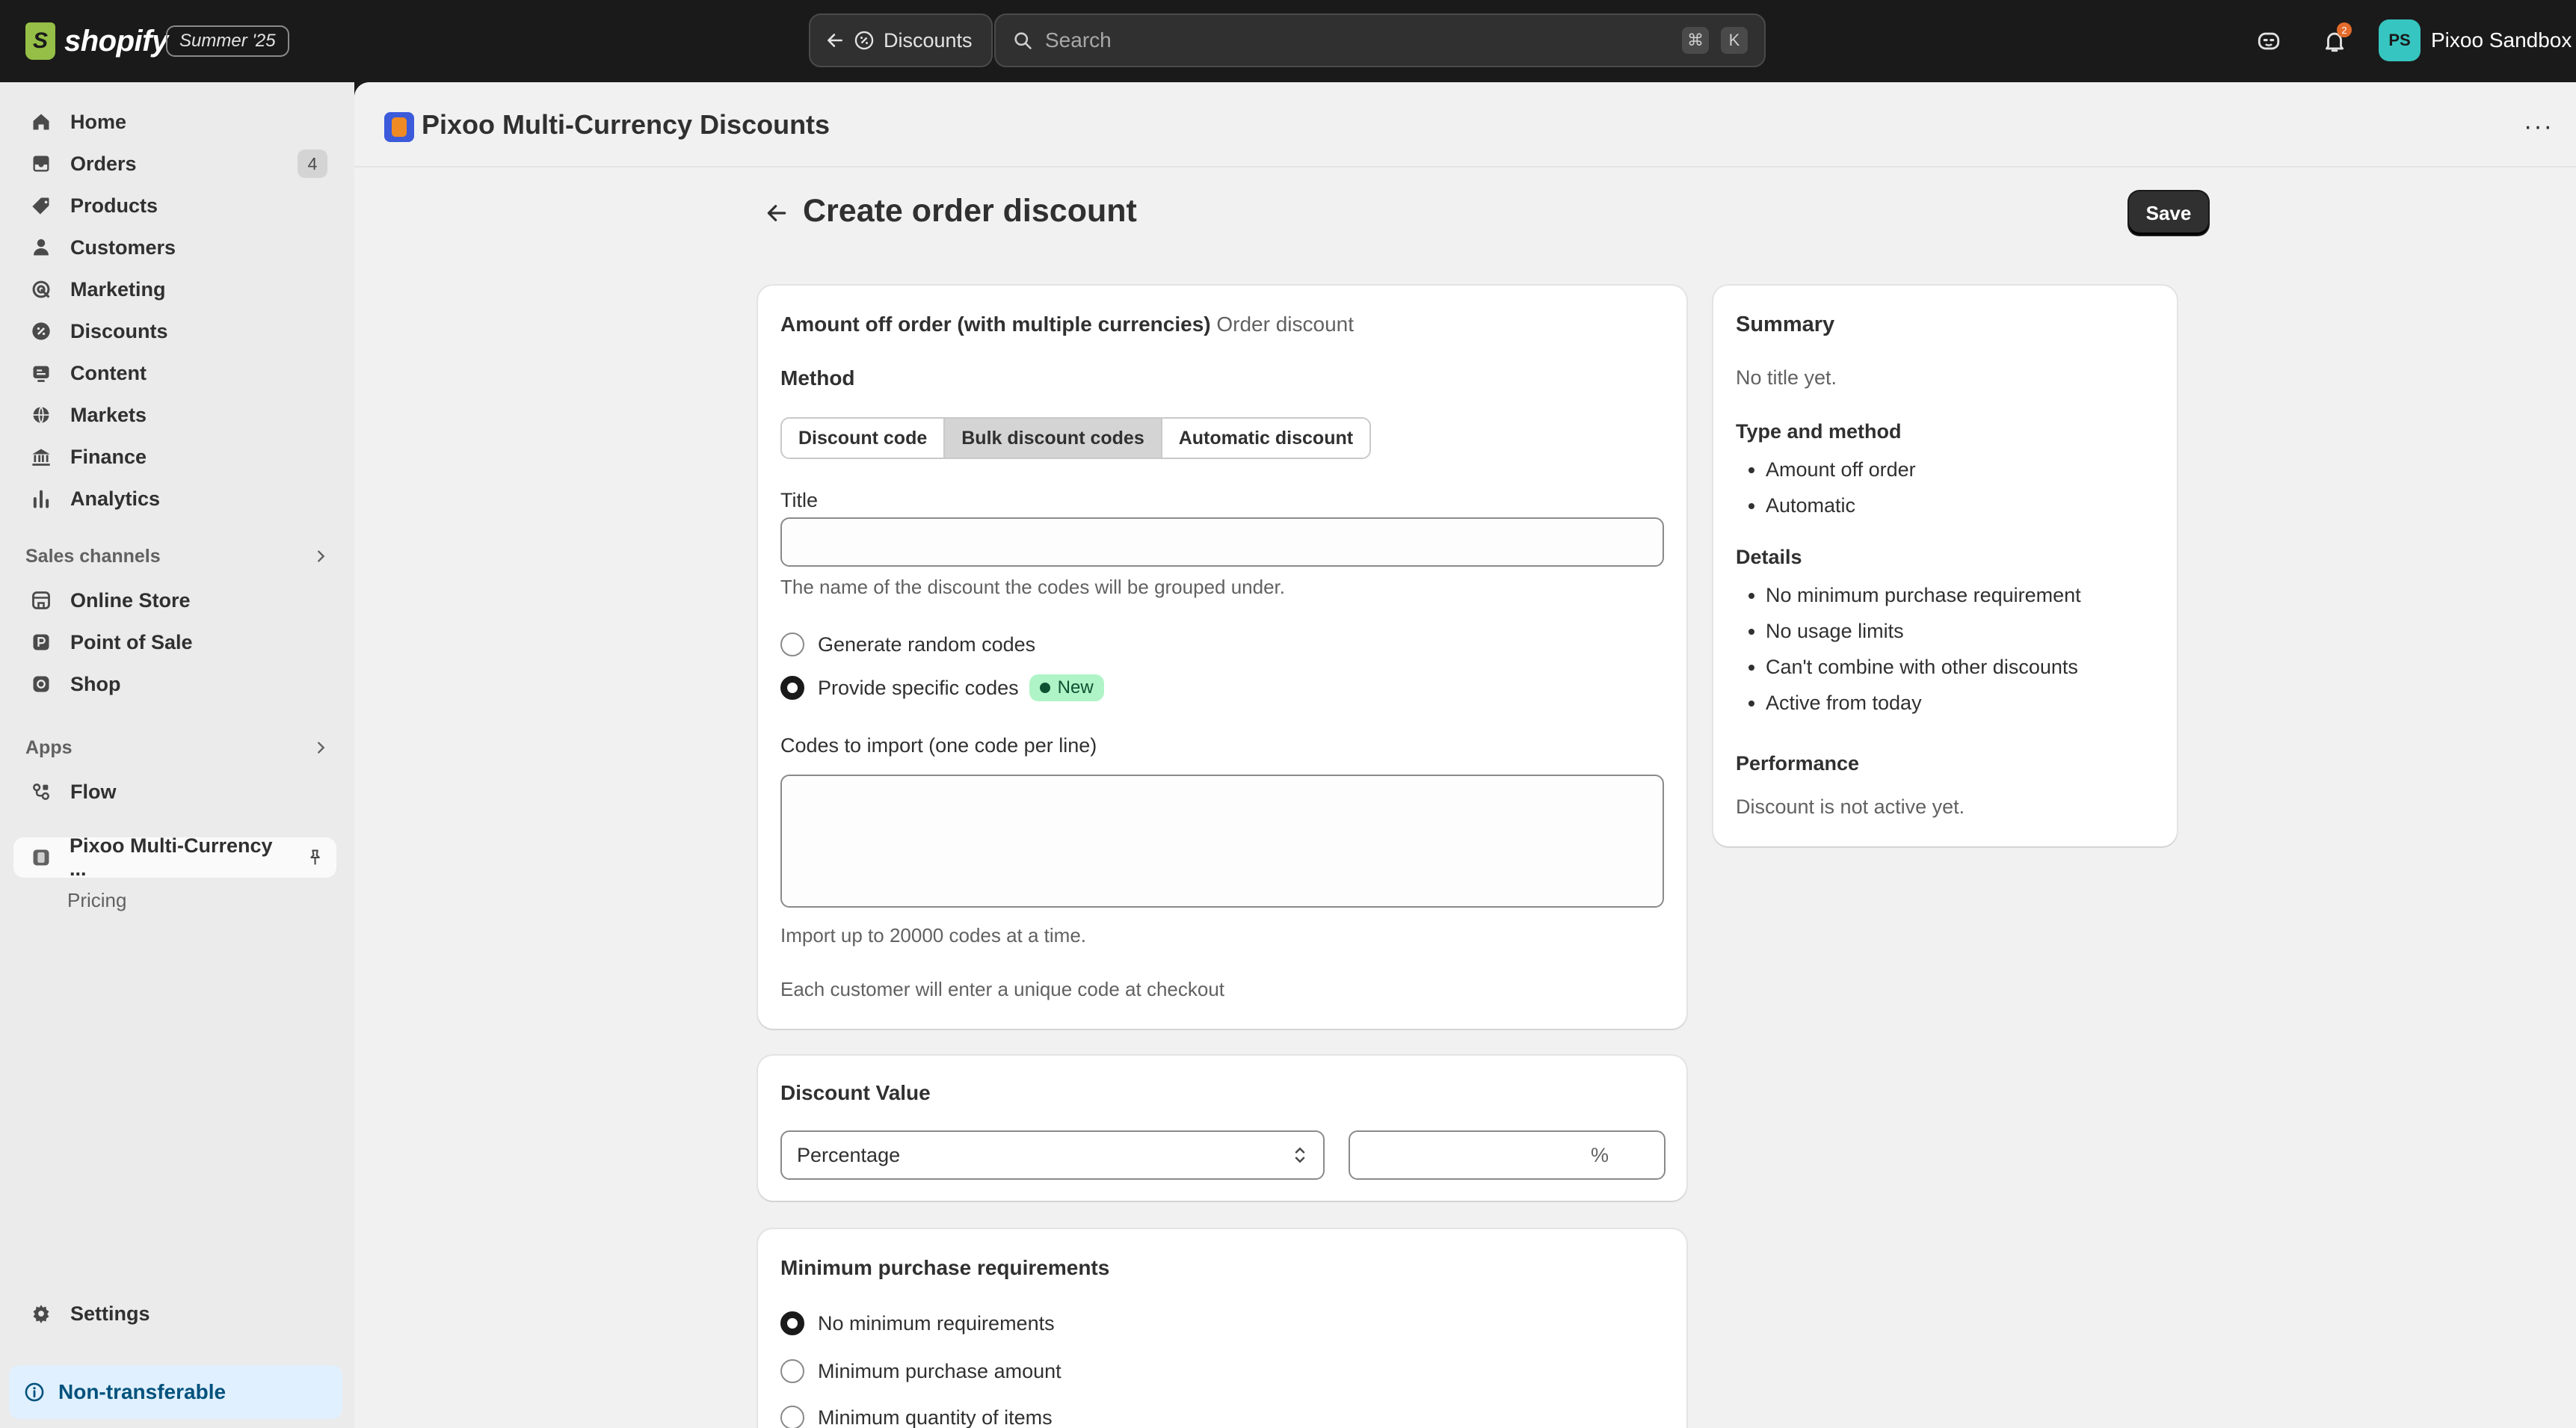  What do you see at coordinates (174, 415) in the screenshot?
I see `sidebar-item-markets: Markets` at bounding box center [174, 415].